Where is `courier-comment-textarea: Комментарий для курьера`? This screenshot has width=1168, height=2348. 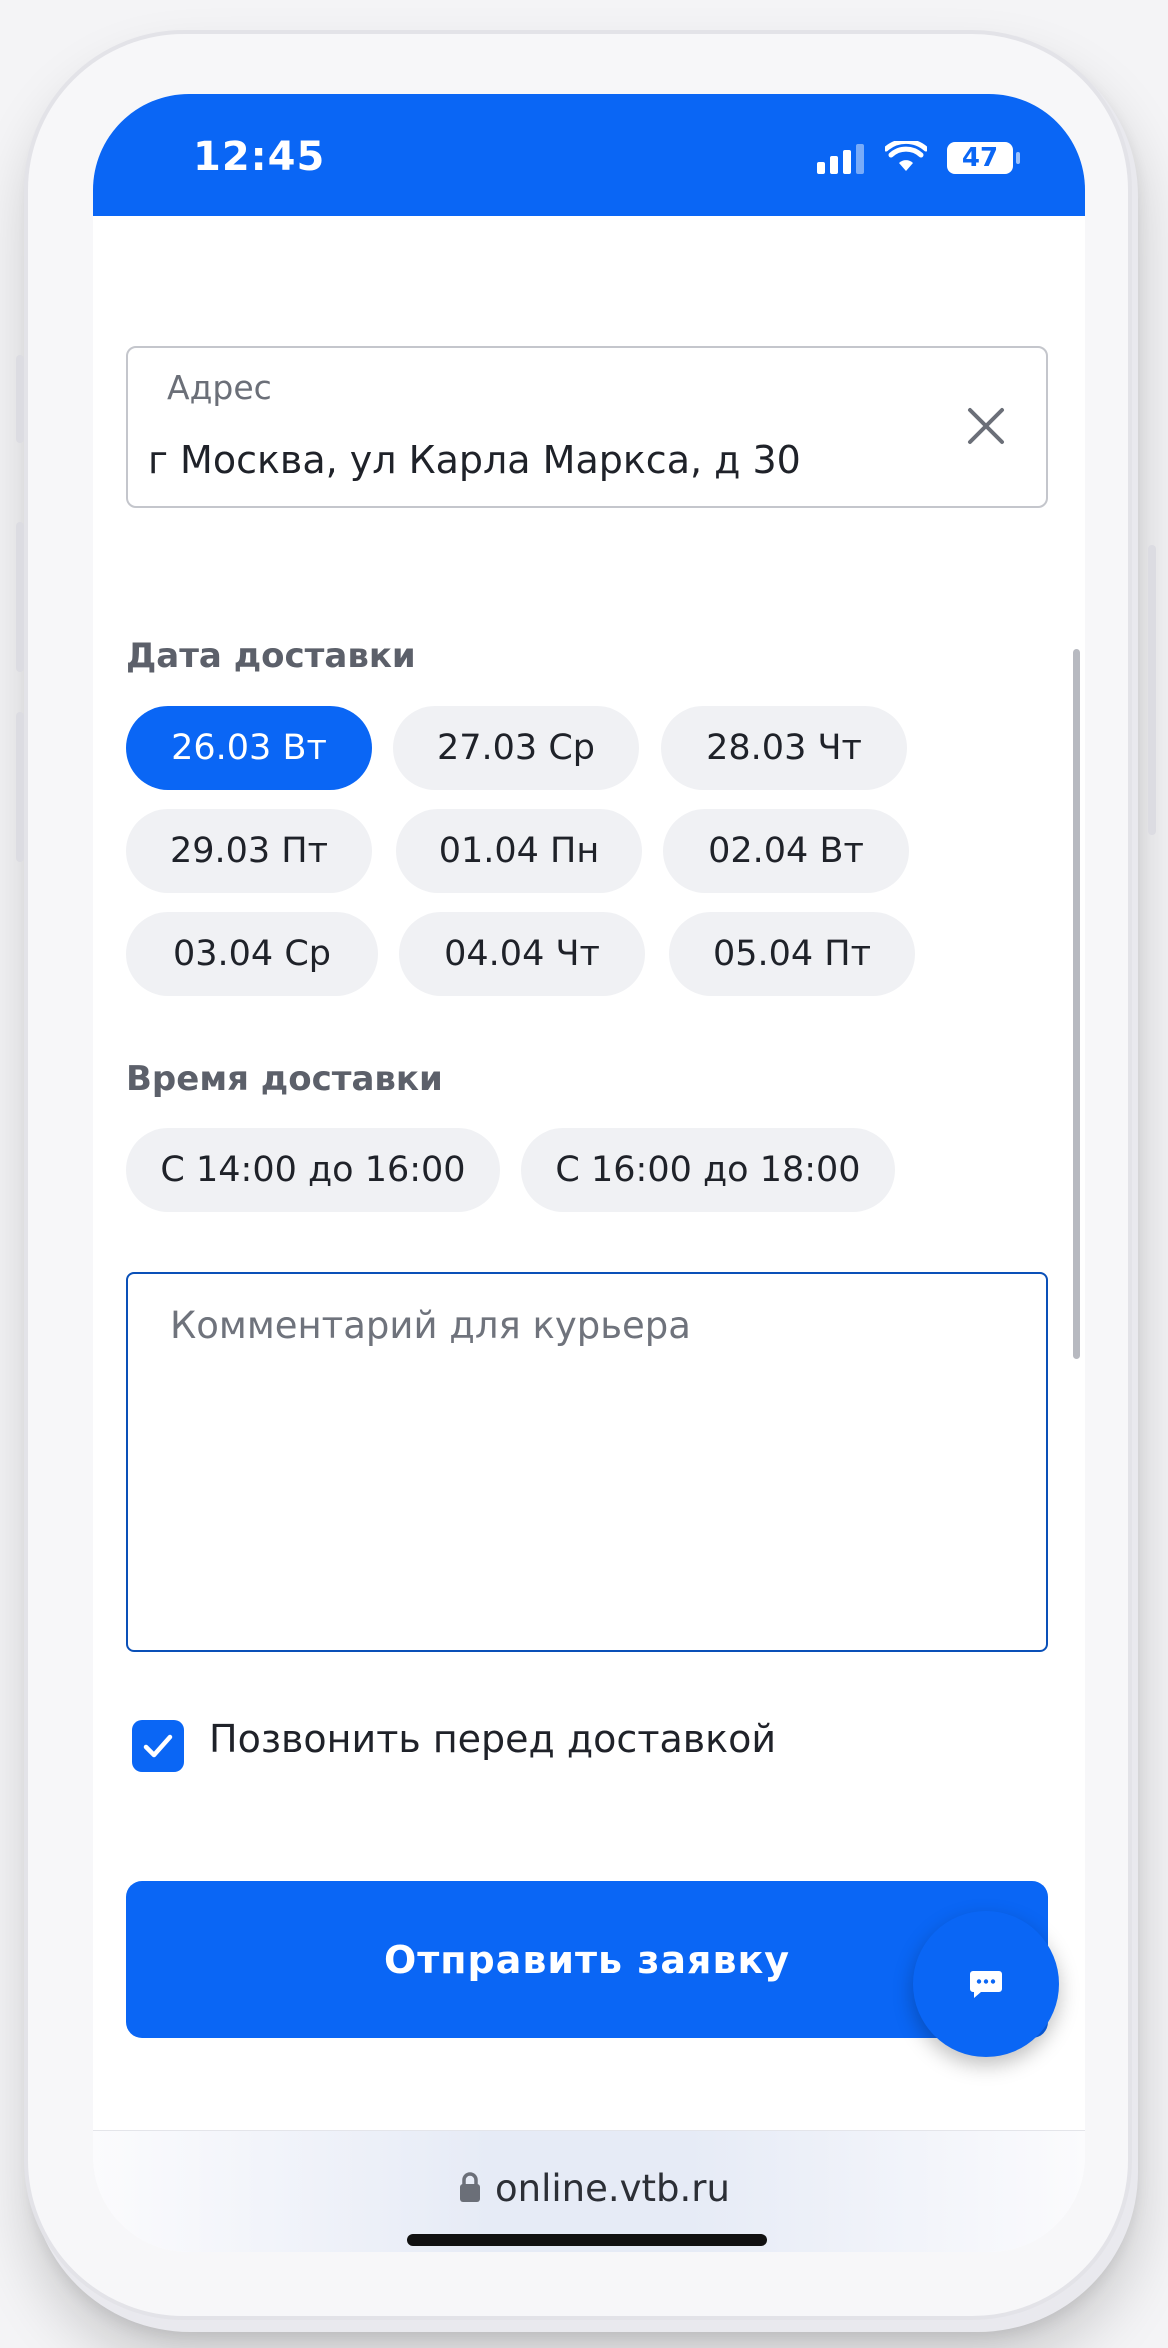
courier-comment-textarea: Комментарий для курьера is located at coordinates (587, 1462).